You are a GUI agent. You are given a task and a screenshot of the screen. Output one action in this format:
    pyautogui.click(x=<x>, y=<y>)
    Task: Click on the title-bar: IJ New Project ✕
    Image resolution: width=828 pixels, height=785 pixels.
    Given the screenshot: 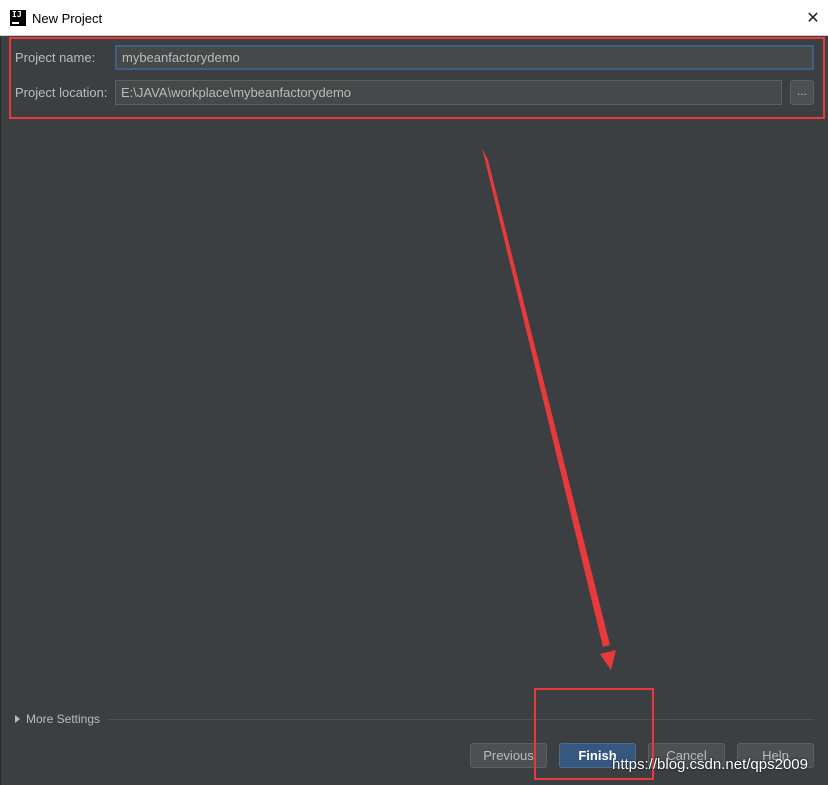 What is the action you would take?
    pyautogui.click(x=414, y=18)
    